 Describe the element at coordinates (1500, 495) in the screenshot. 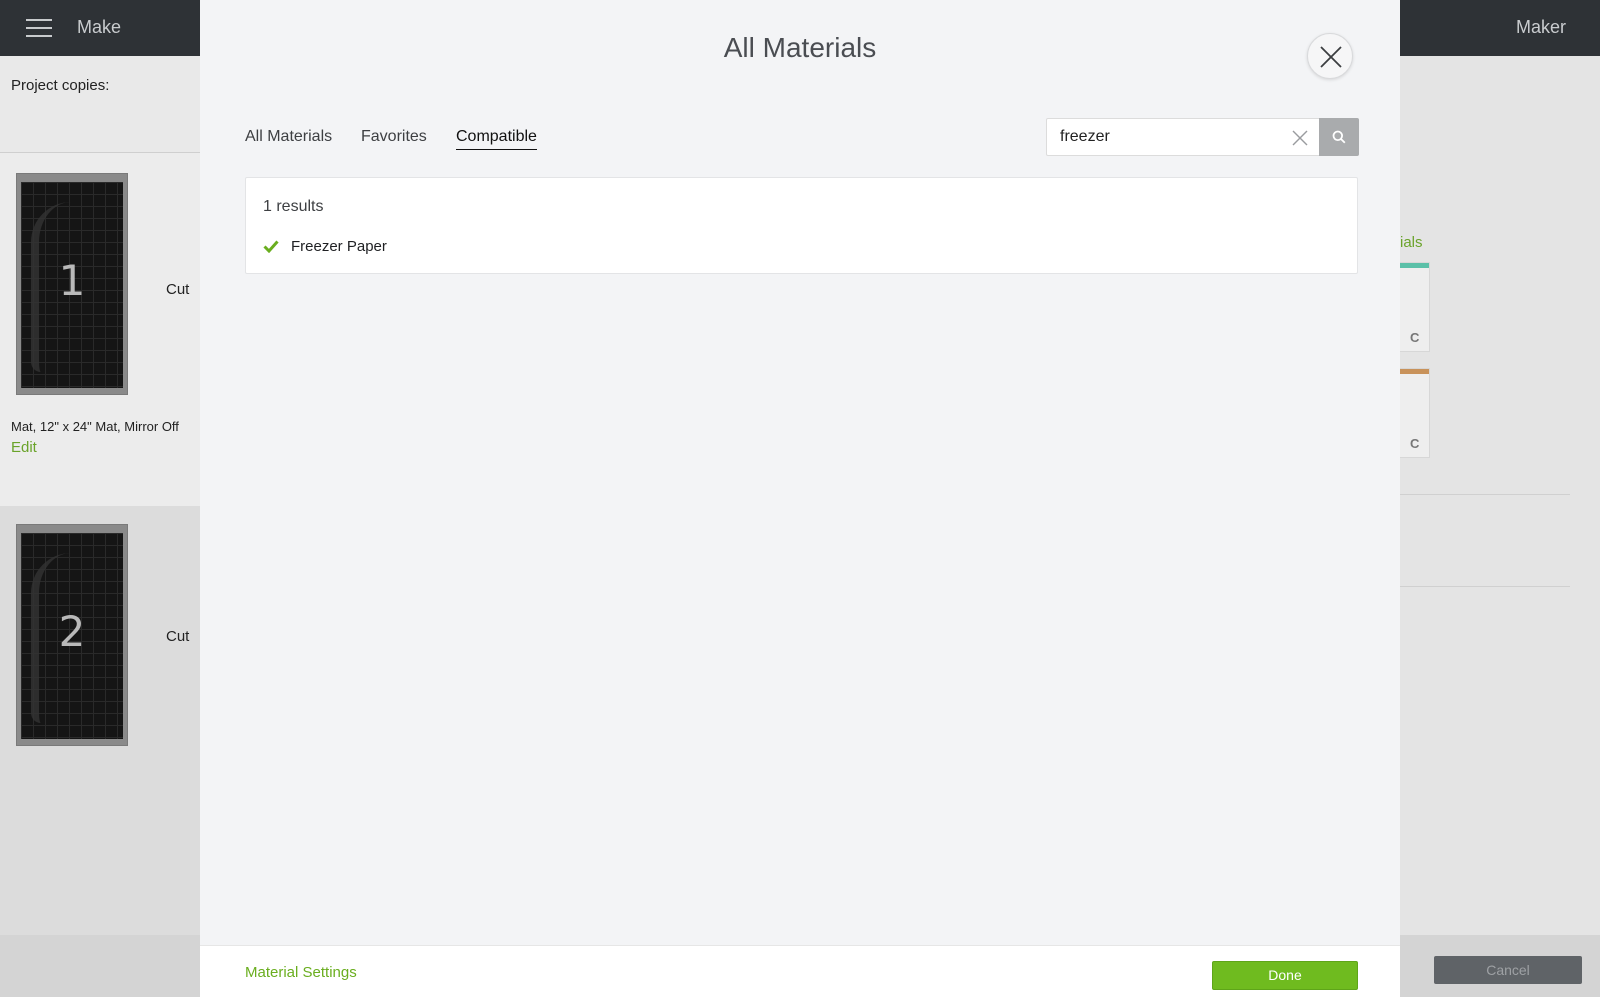

I see `right-settings-panel: ials C C` at that location.